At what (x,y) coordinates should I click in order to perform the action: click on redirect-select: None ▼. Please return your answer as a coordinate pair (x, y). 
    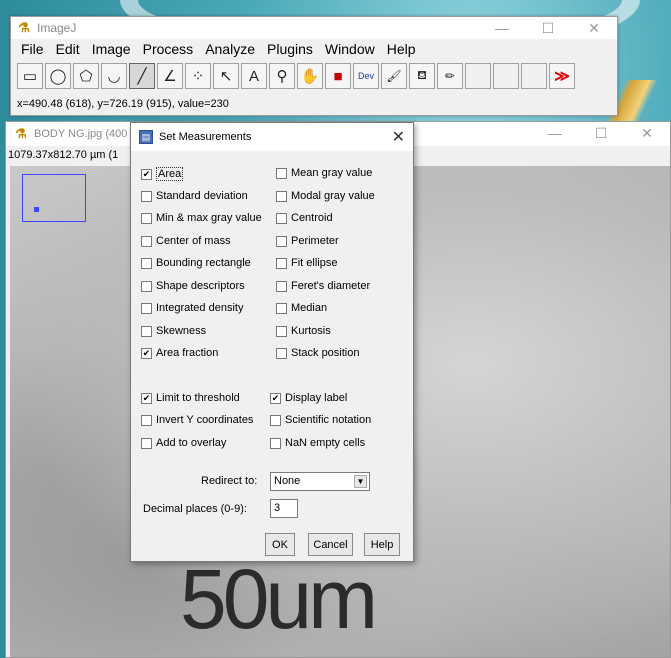
    Looking at the image, I should click on (320, 481).